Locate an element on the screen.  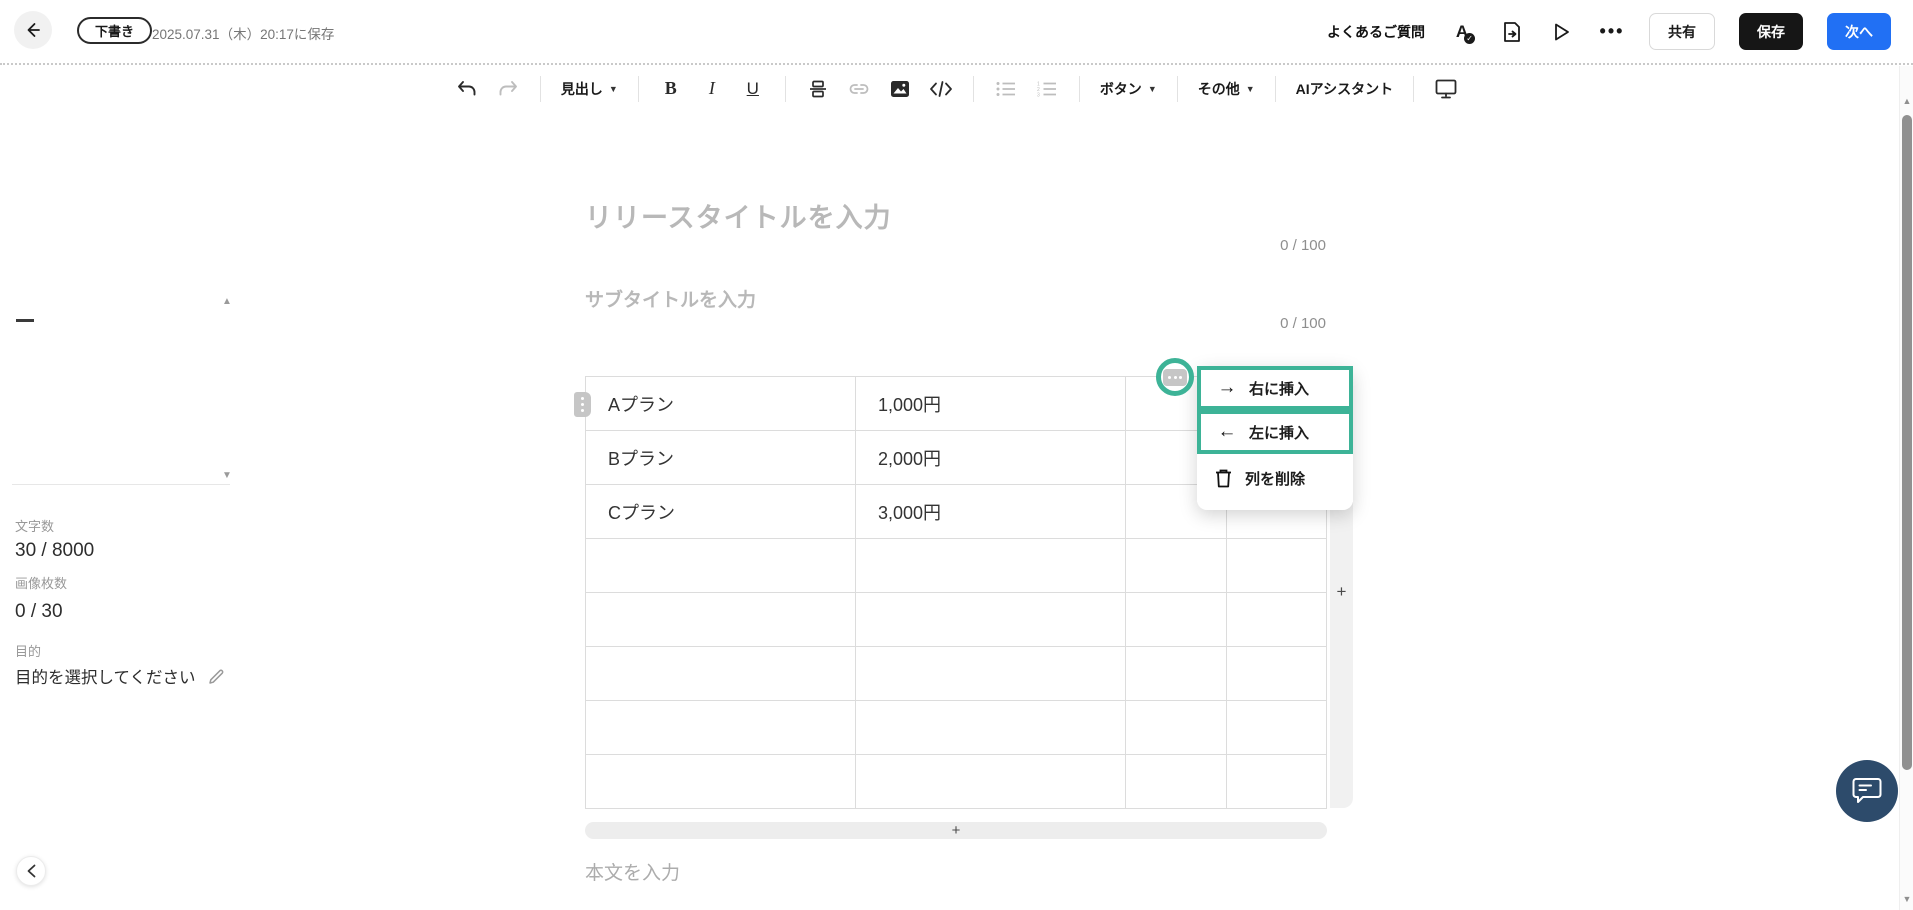
table-cell: 3,000円 is located at coordinates (991, 512).